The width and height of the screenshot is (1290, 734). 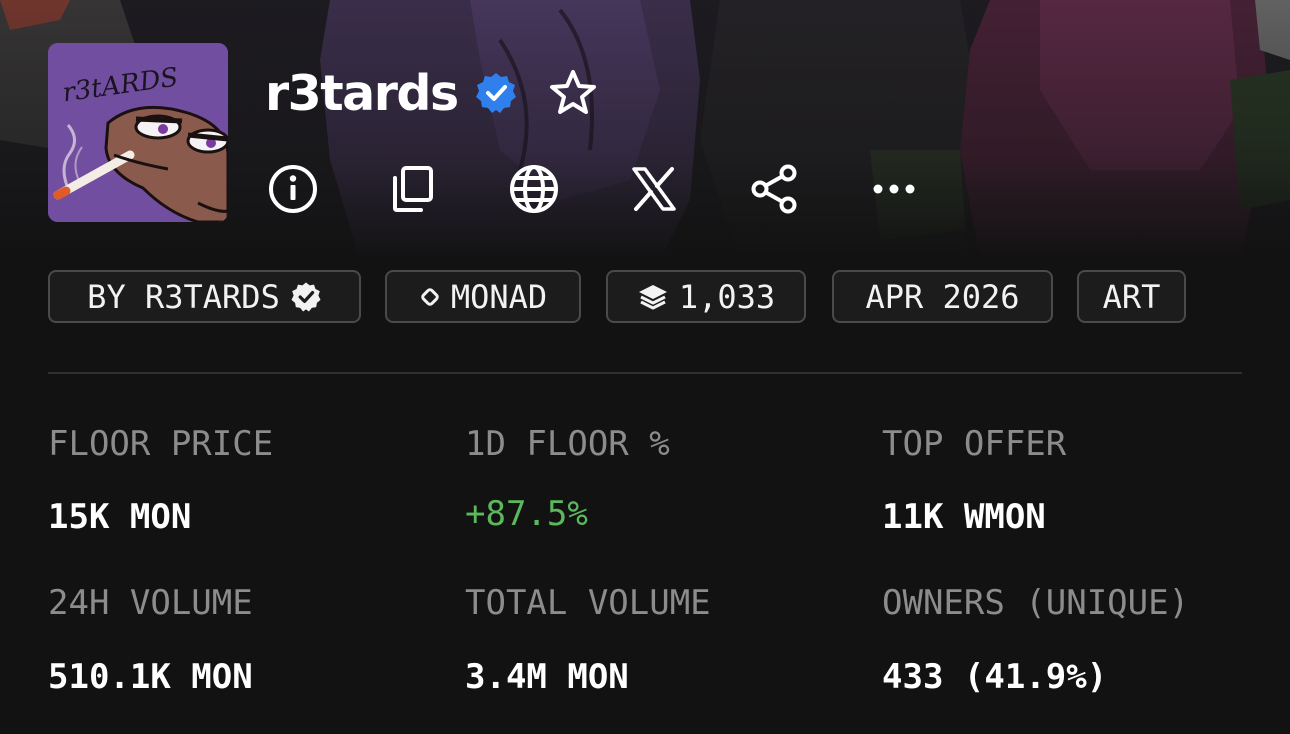 I want to click on tag-item-count: 1,033, so click(x=706, y=296).